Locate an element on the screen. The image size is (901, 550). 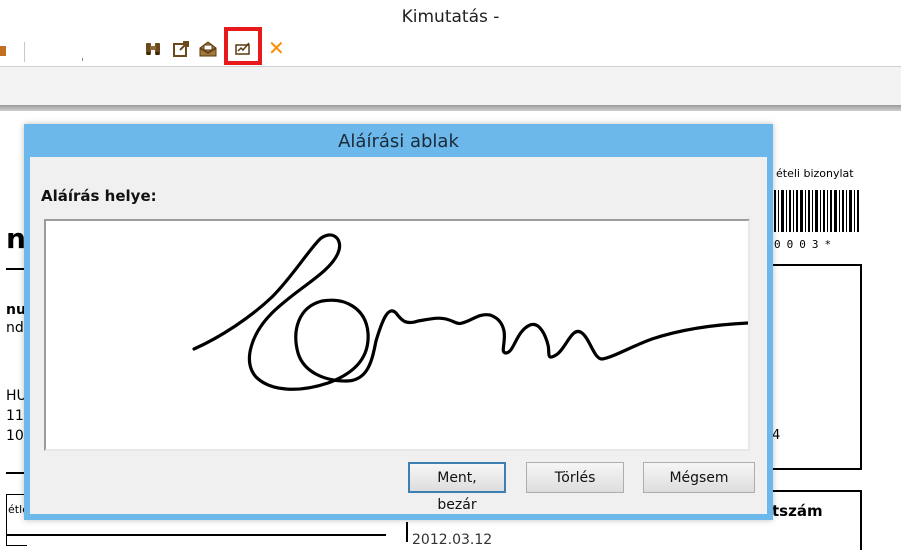
toolbar-search-input is located at coordinates (86, 50).